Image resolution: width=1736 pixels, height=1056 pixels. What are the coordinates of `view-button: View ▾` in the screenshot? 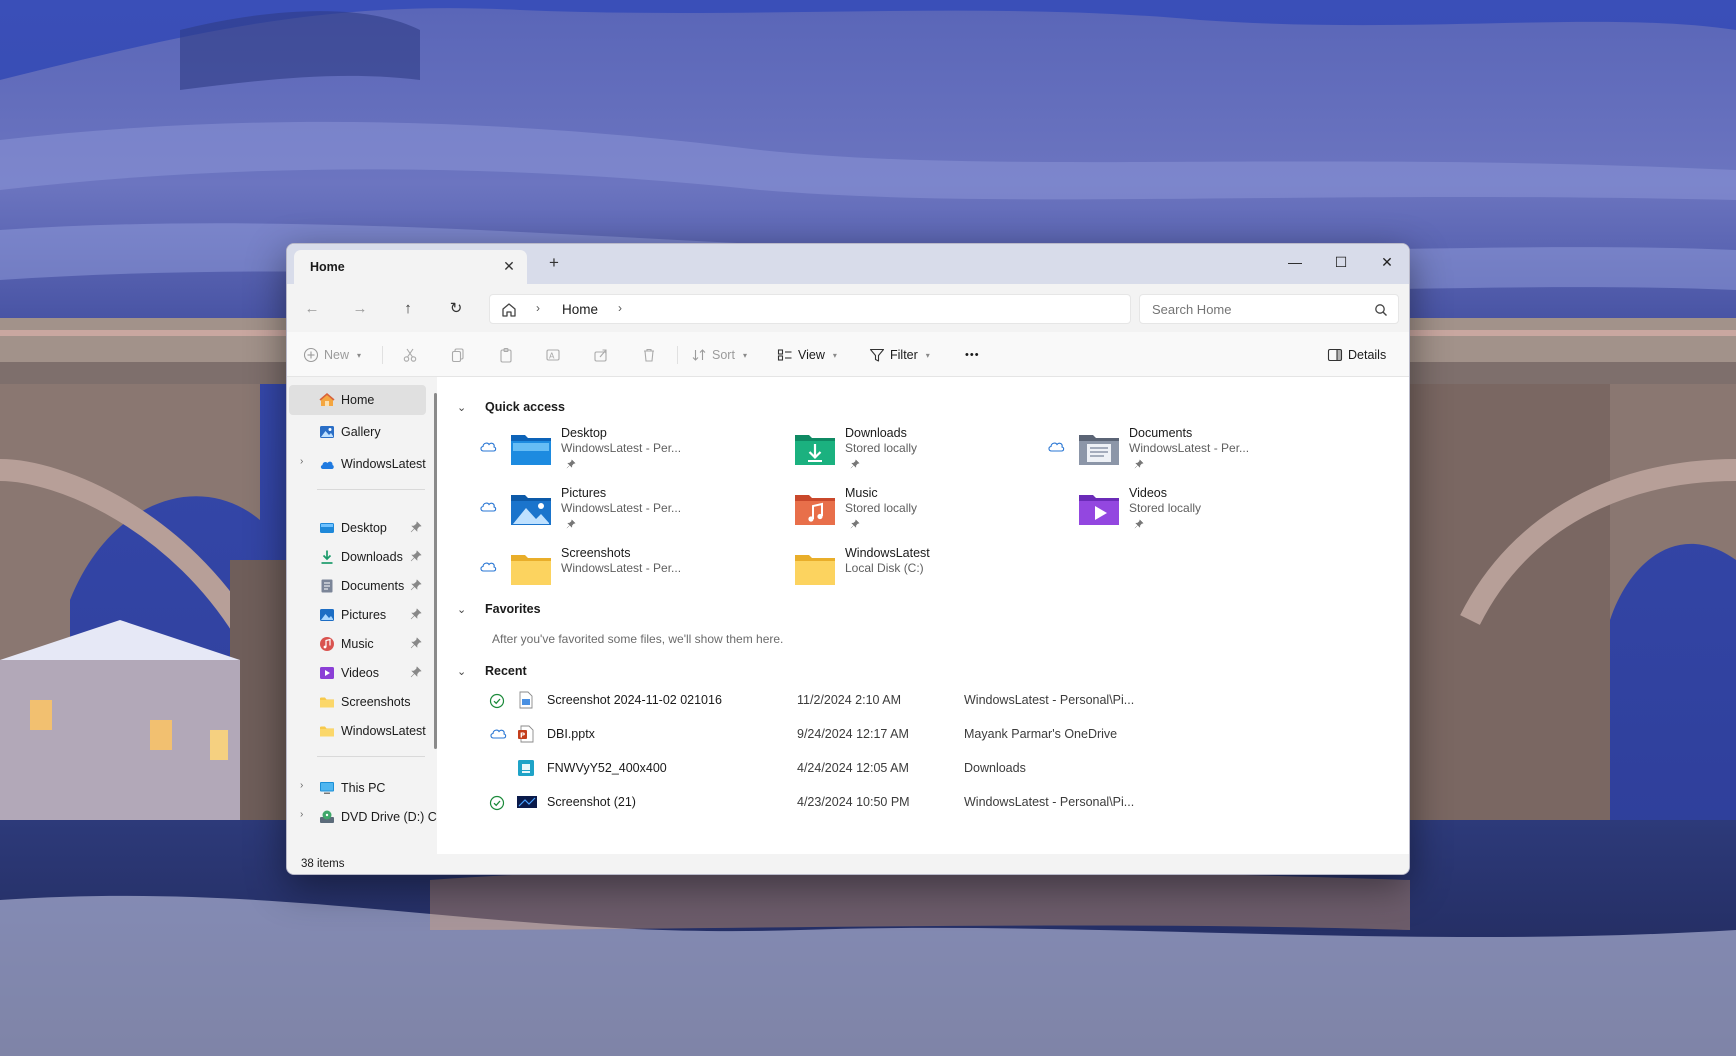 It's located at (807, 355).